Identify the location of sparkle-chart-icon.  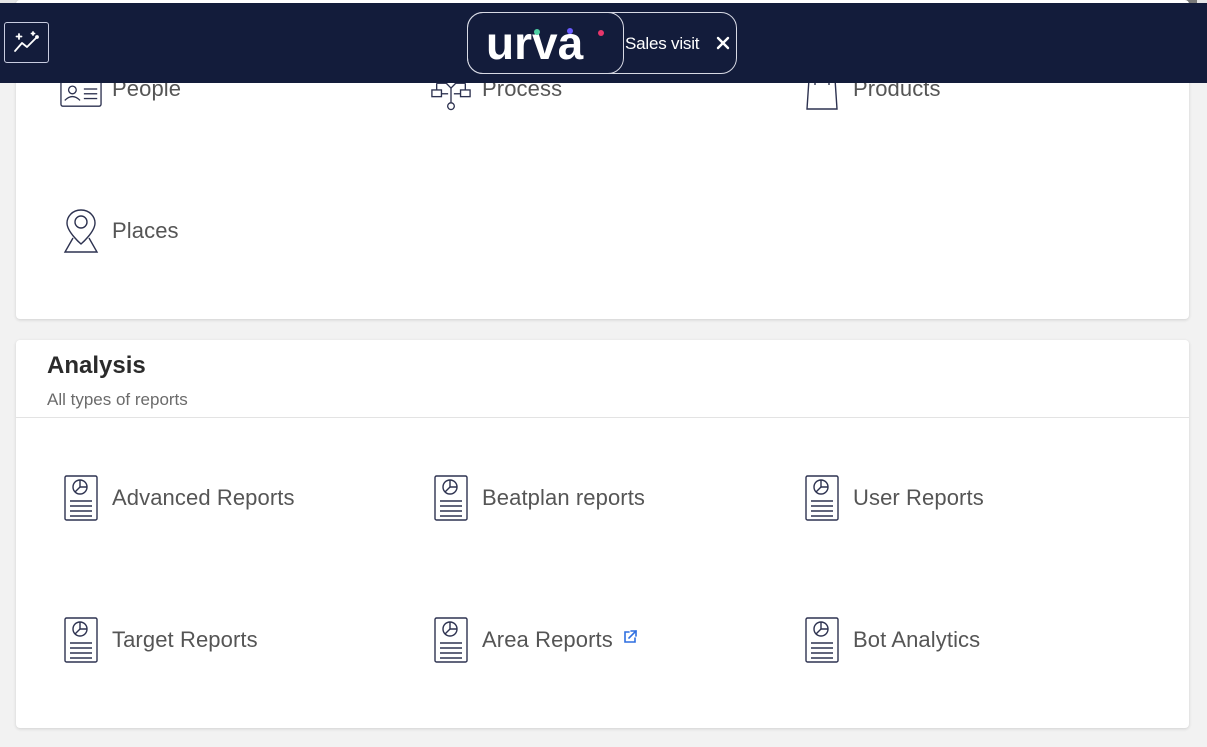
(26, 41).